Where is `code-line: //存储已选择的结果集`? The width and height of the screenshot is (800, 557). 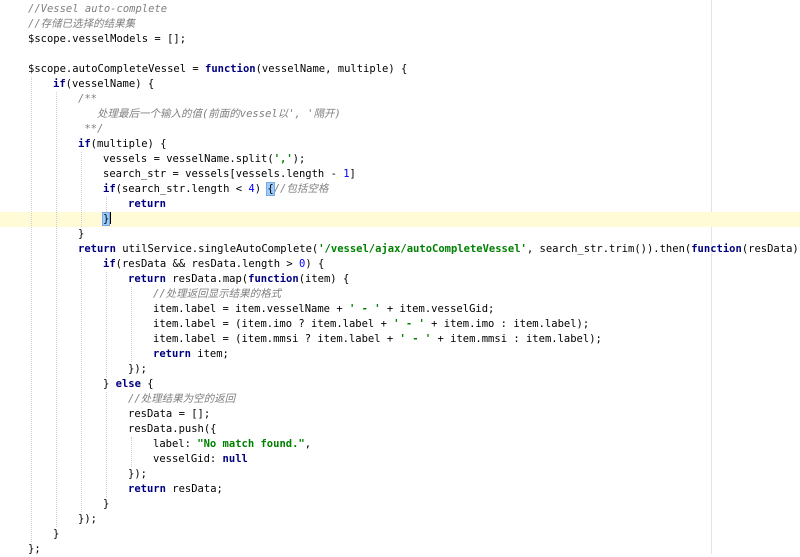
code-line: //存储已选择的结果集 is located at coordinates (81, 24).